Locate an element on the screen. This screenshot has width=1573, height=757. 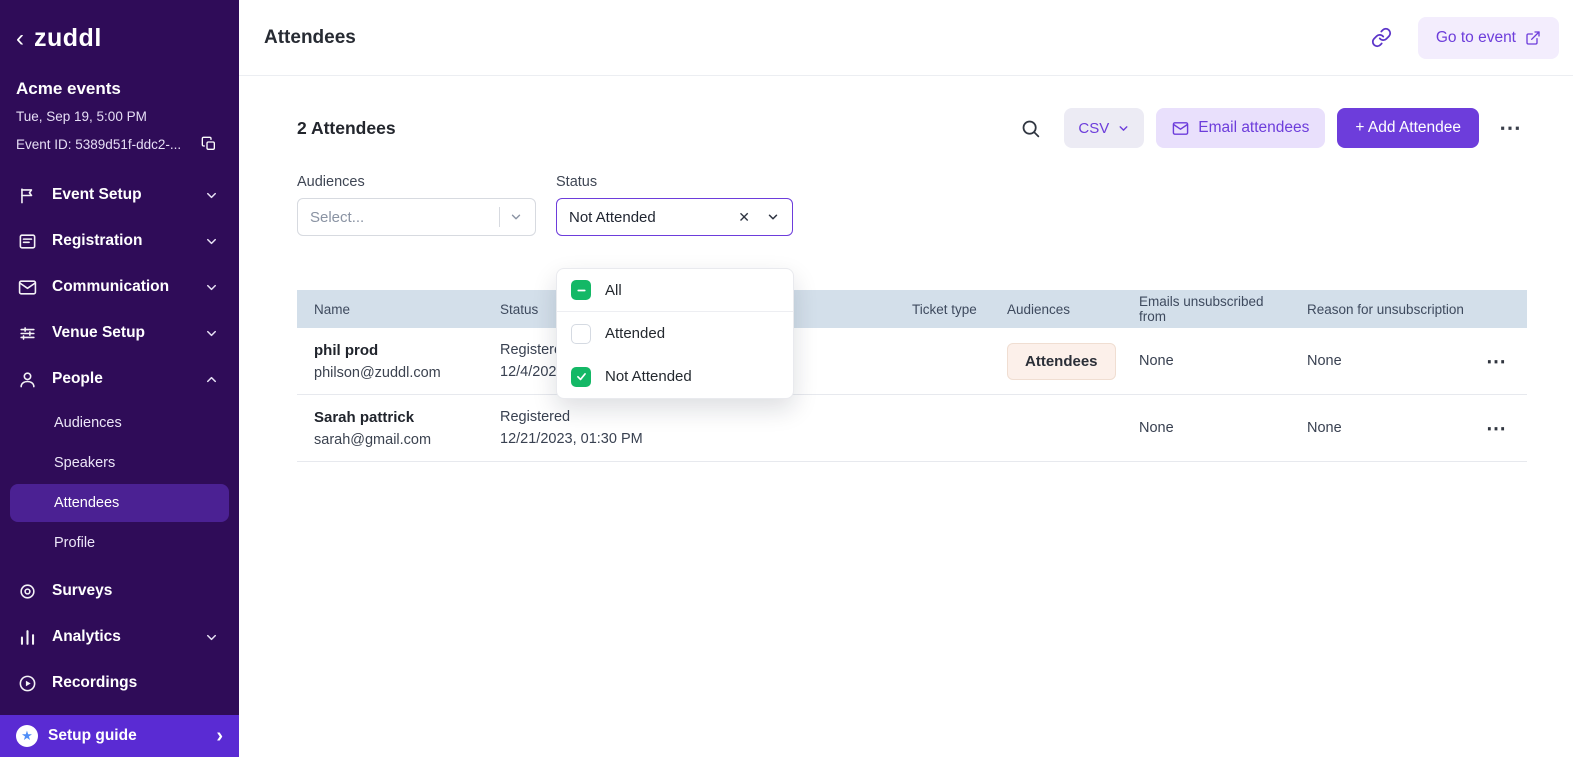
sub-item-label: Speakers is located at coordinates (85, 463).